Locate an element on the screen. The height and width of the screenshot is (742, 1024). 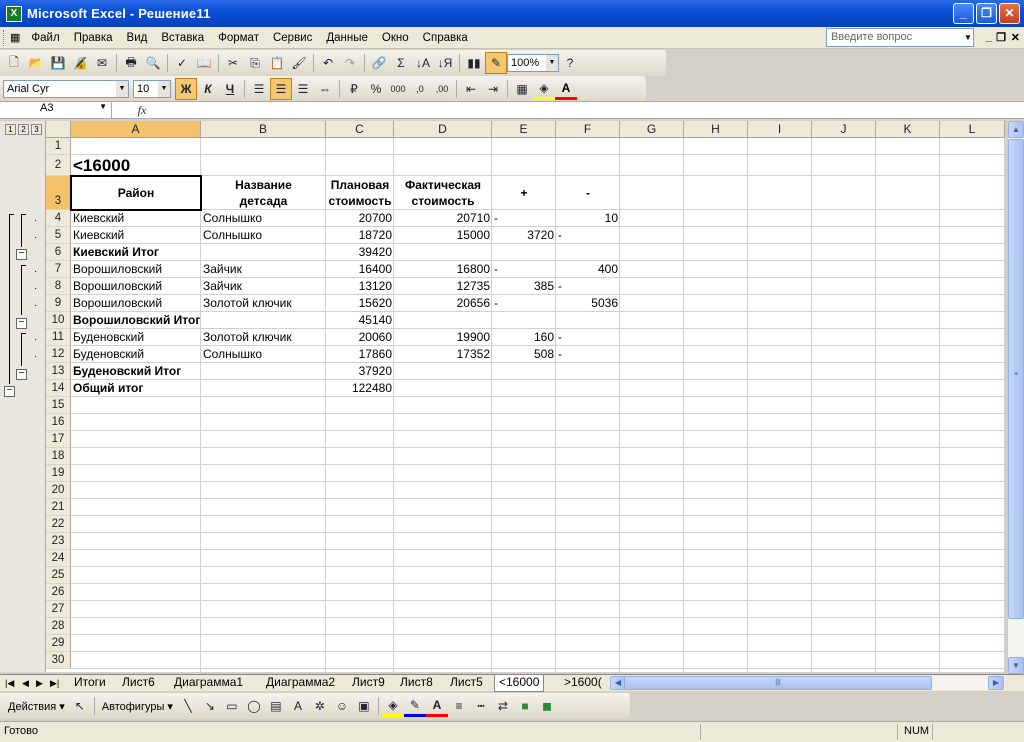
align-left-icon: ☰ is located at coordinates (259, 89).